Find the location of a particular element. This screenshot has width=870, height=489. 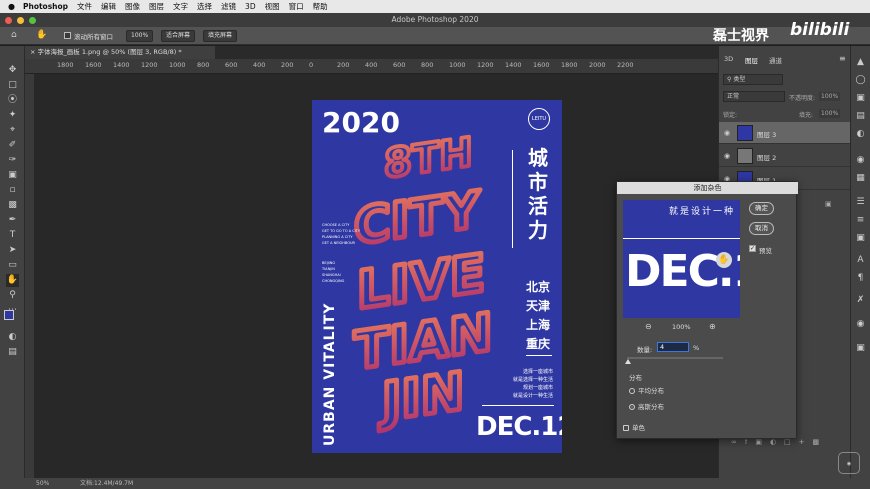

home-icon: ⌂ is located at coordinates (14, 35).